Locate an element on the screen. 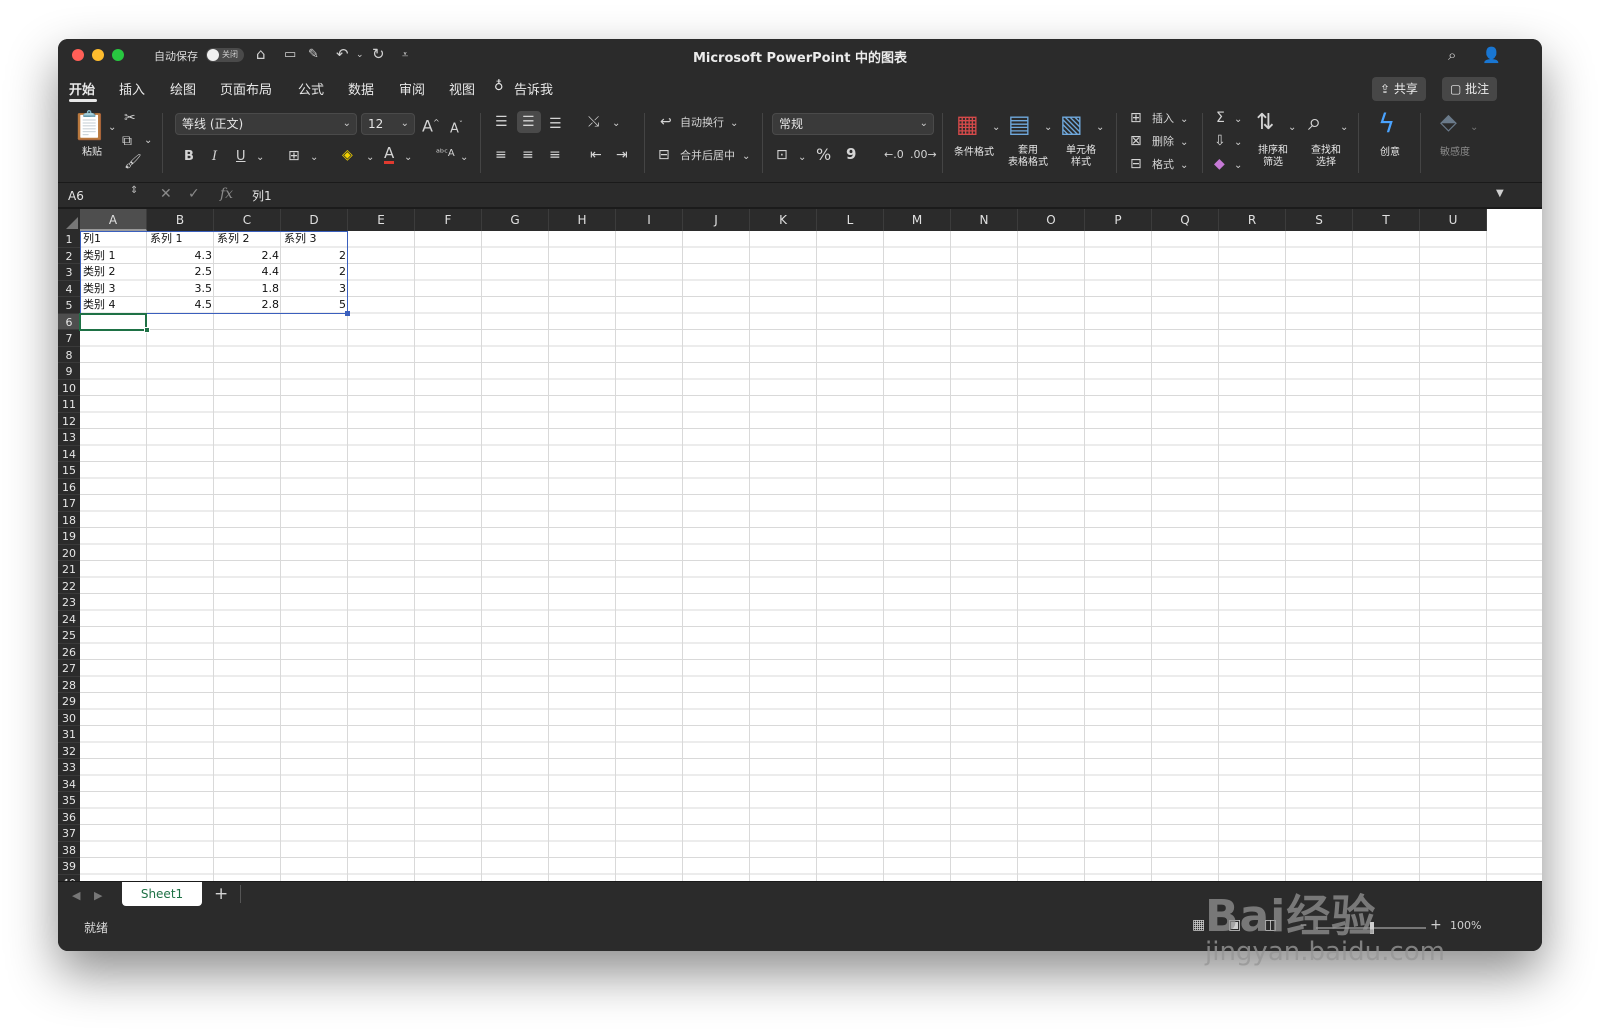  ideas-icon: ϟ is located at coordinates (1386, 124).